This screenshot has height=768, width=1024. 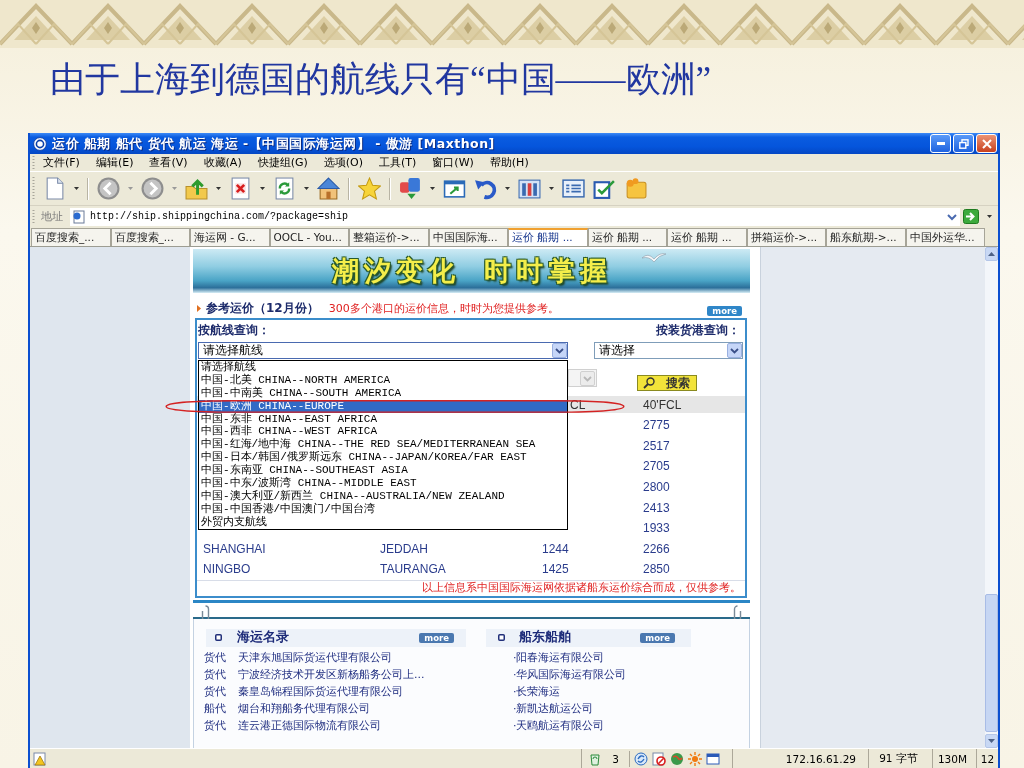 What do you see at coordinates (383, 445) in the screenshot?
I see `dropdown-option: 中国-红海/地中海 CHINA--THE RED SEA/MEDITERRANEAN SEA` at bounding box center [383, 445].